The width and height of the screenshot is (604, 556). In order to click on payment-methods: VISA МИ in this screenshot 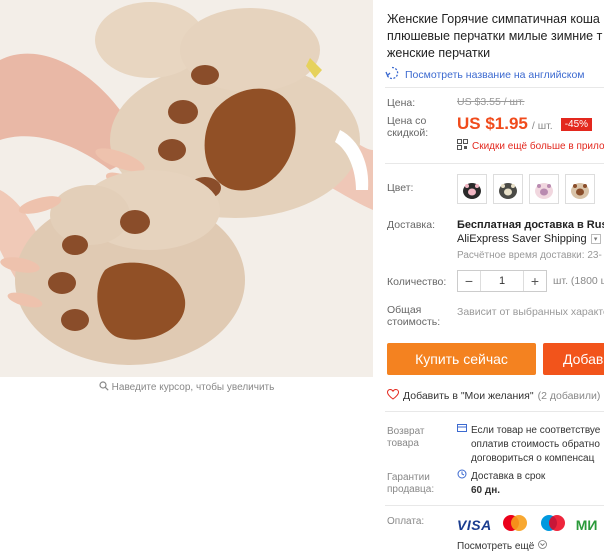, I will do `click(527, 524)`.